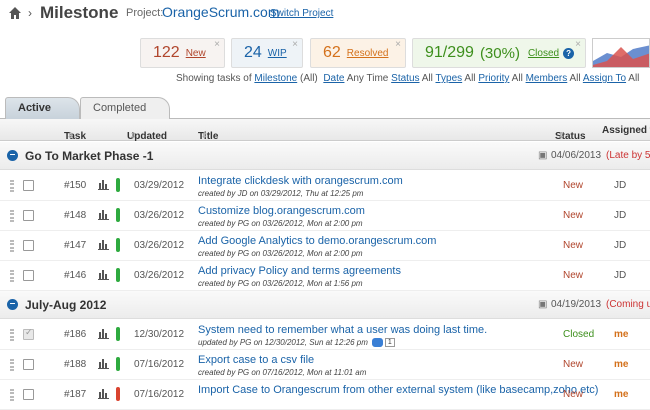  Describe the element at coordinates (75, 334) in the screenshot. I see `task-number: #186` at that location.